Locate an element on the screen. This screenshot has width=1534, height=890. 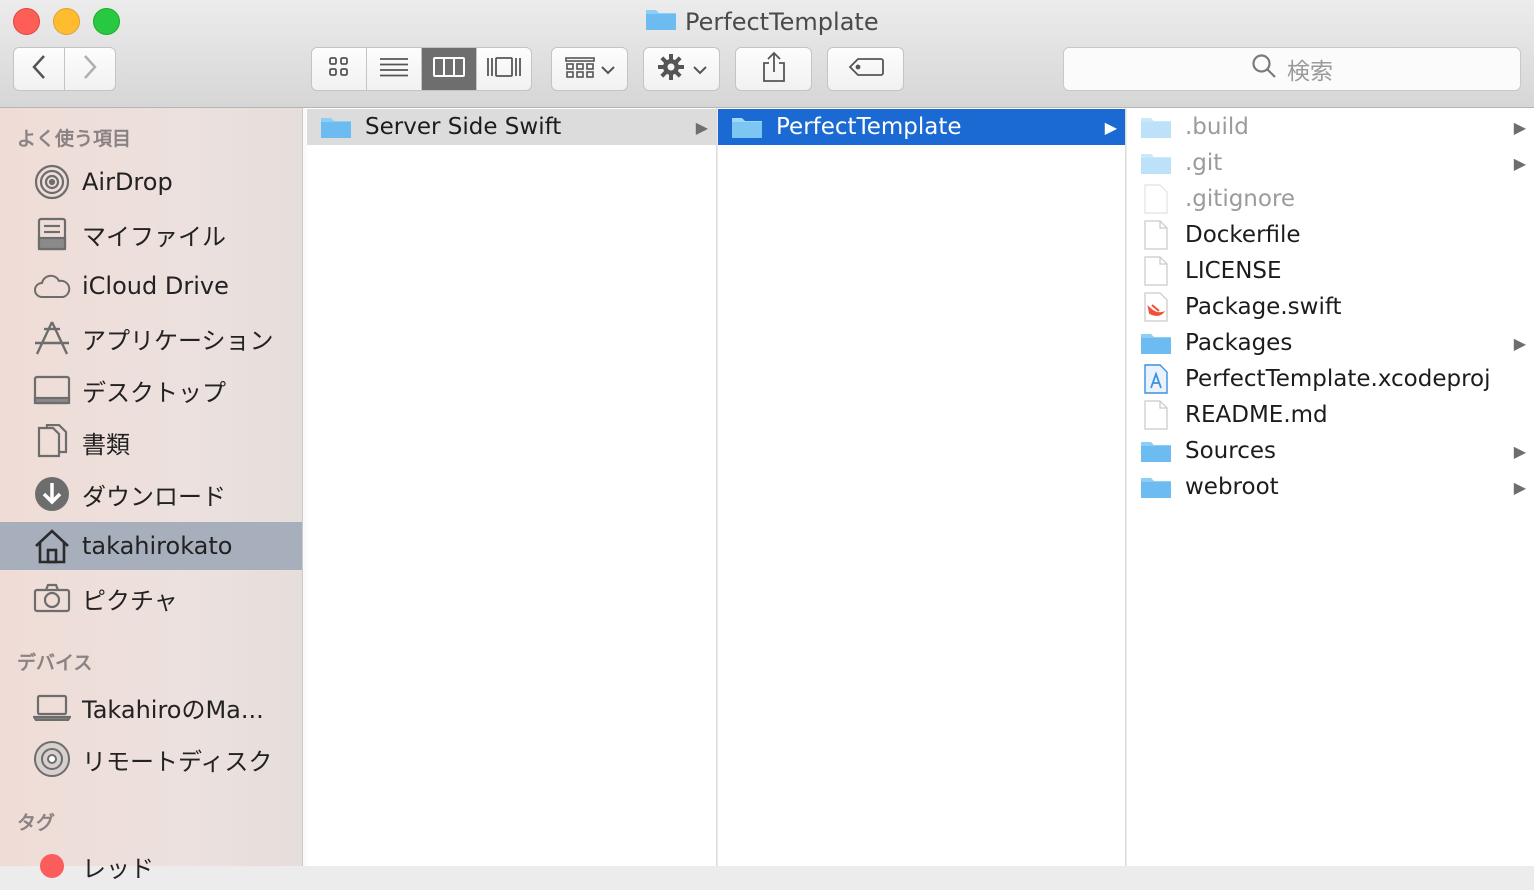
sidebar-item-label: マイファイル is located at coordinates (154, 236).